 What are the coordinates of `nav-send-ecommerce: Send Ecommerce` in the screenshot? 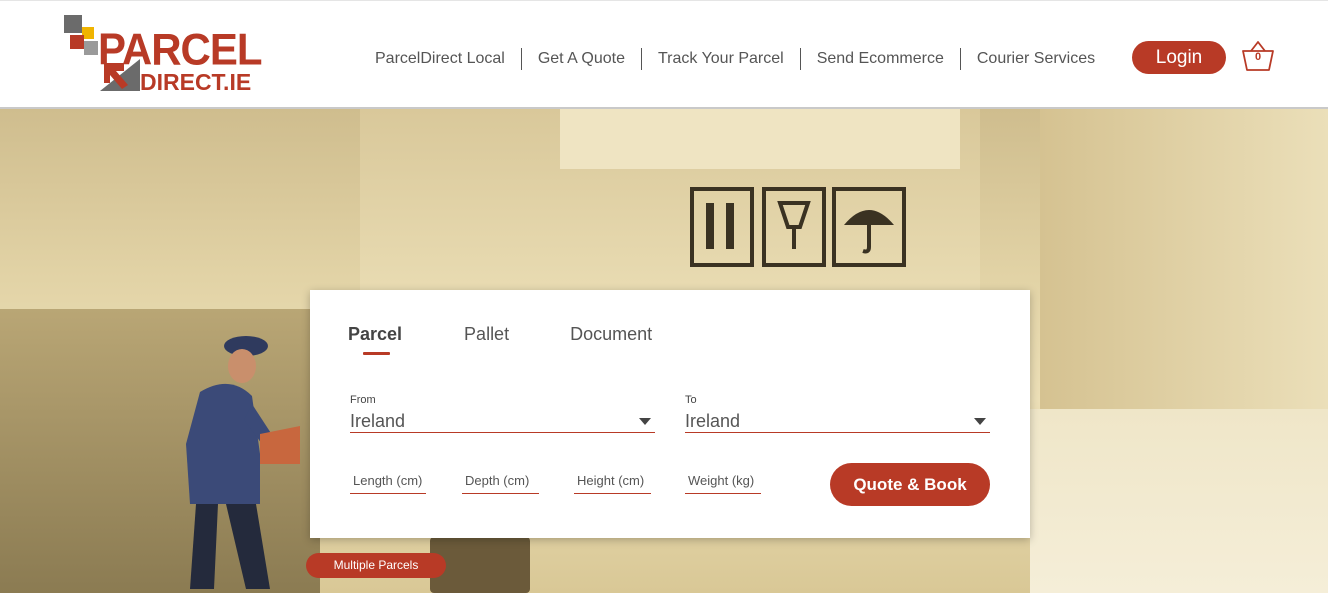 It's located at (879, 59).